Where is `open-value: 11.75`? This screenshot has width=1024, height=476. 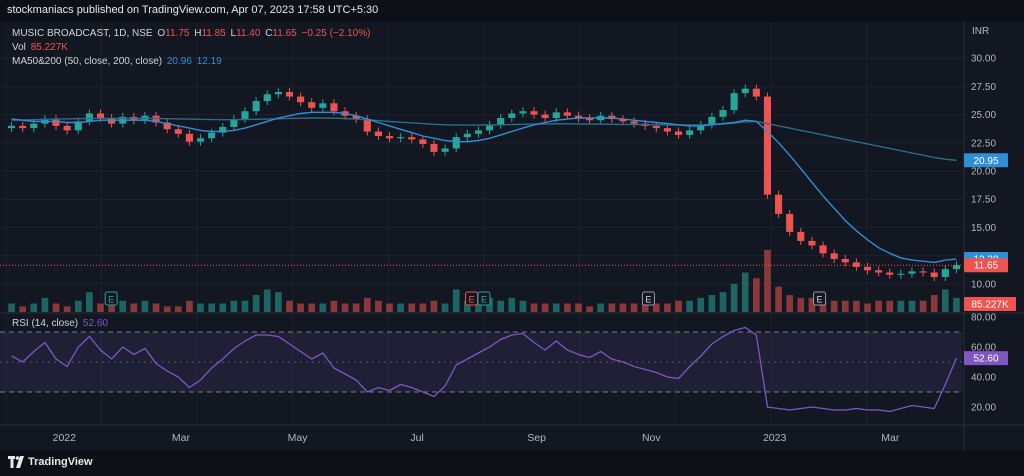
open-value: 11.75 is located at coordinates (177, 33).